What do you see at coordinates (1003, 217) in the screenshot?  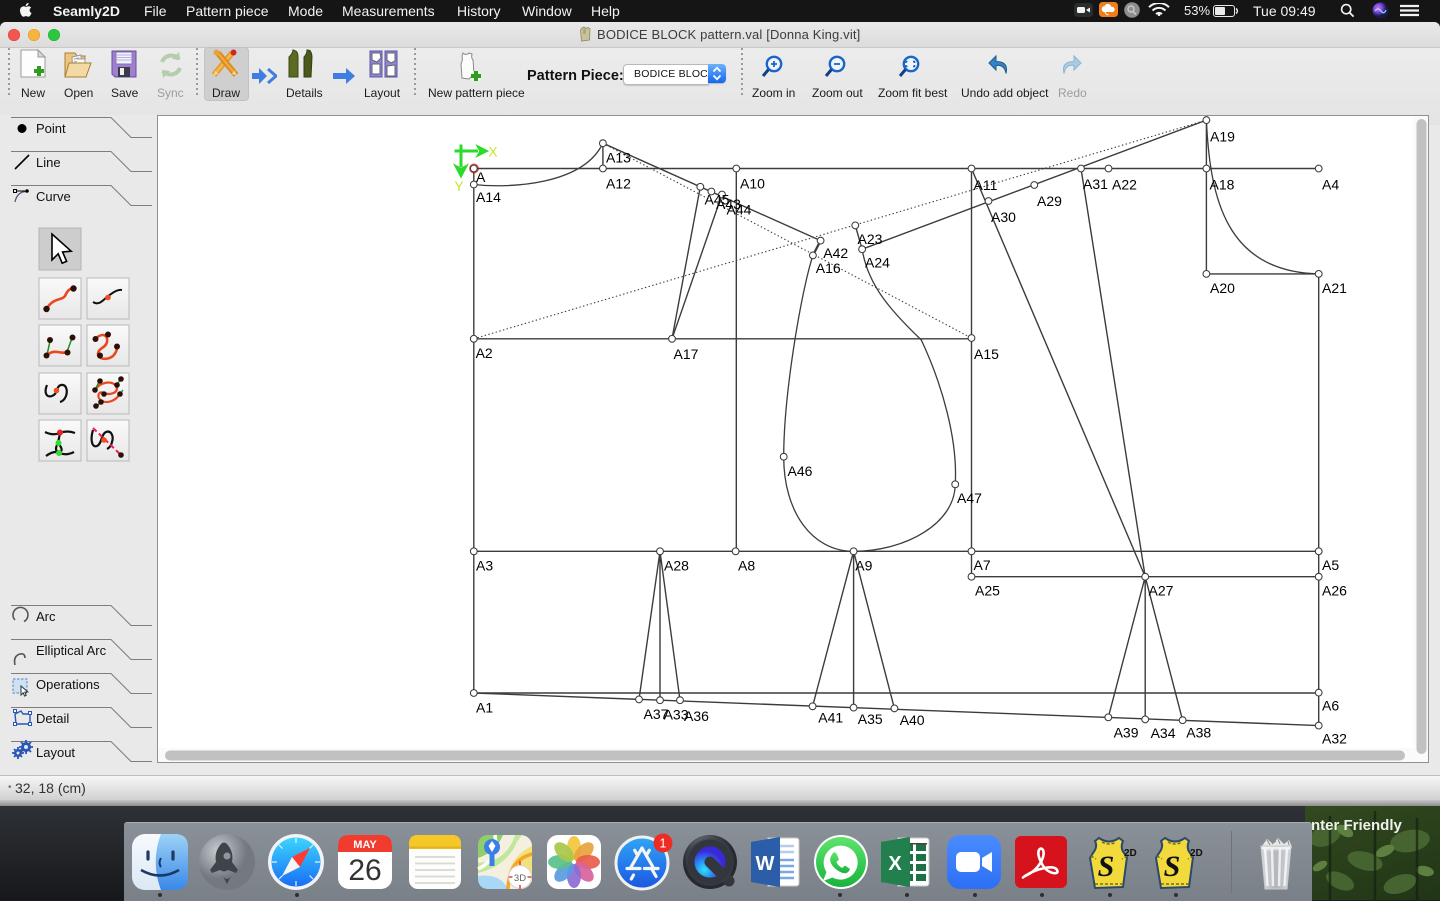 I see `svg-text: A30` at bounding box center [1003, 217].